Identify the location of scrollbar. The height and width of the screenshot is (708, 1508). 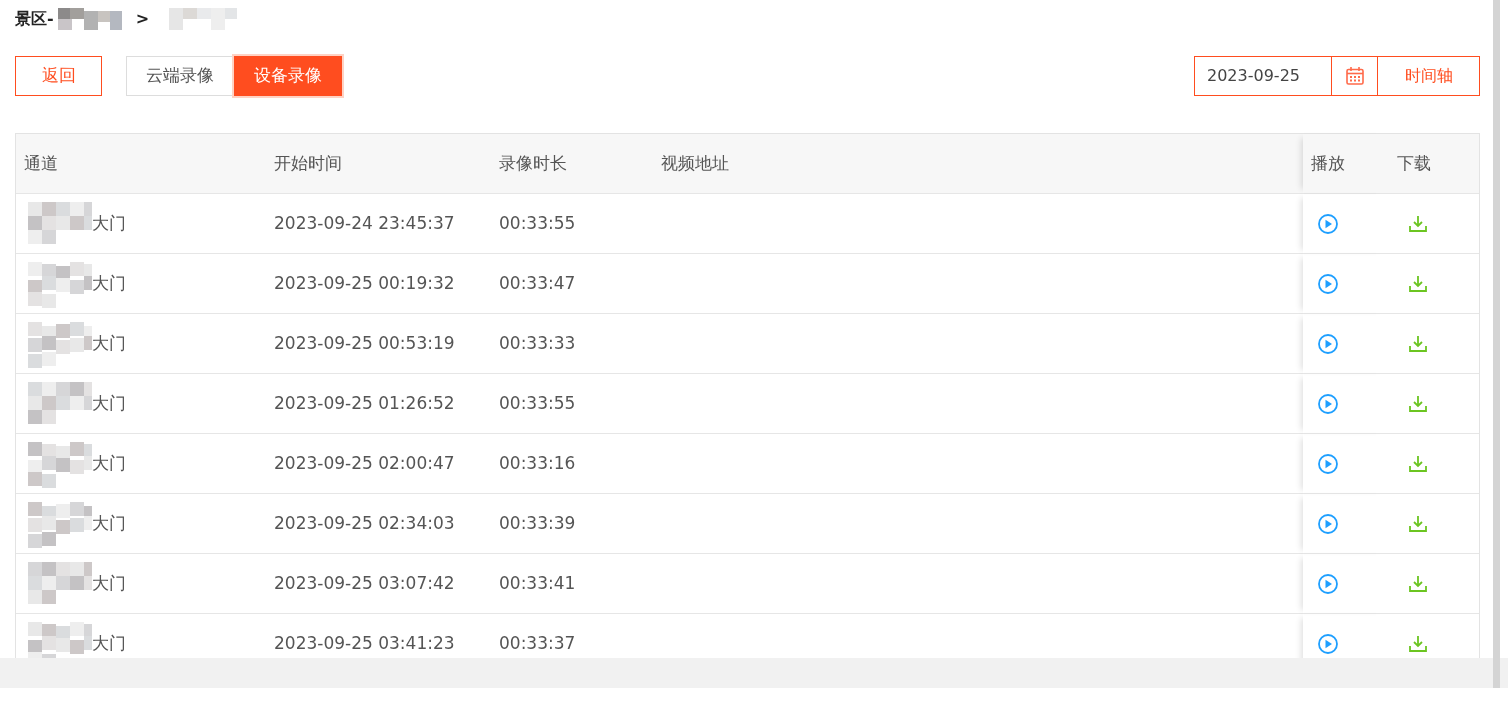
(1496, 344).